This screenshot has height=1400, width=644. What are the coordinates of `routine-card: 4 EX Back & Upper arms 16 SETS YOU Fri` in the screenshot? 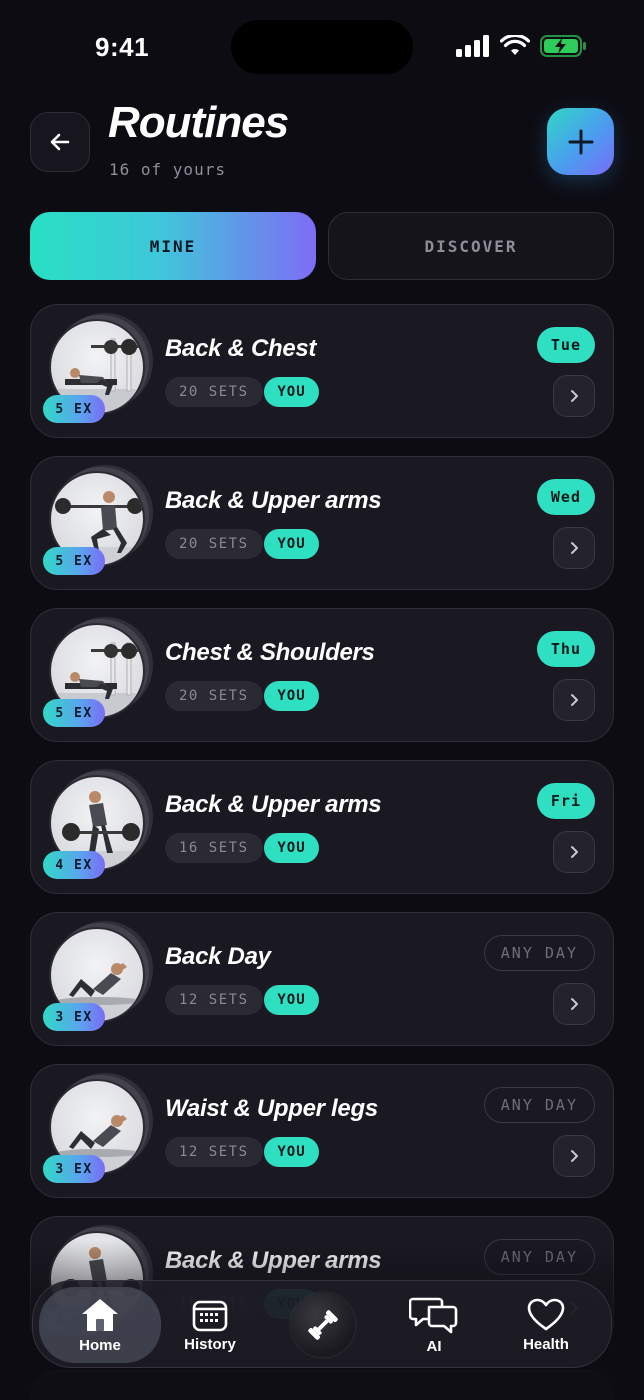 It's located at (322, 827).